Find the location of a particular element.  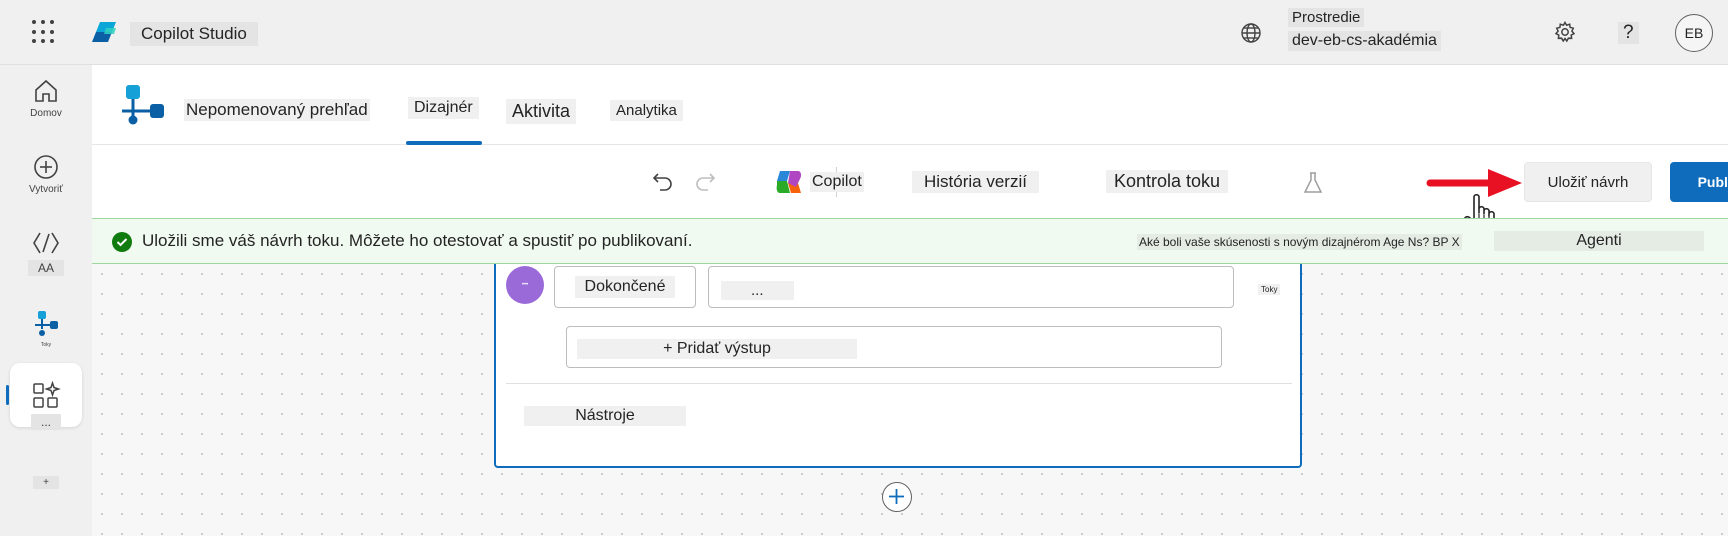

rail-item-home: Domov is located at coordinates (46, 98).